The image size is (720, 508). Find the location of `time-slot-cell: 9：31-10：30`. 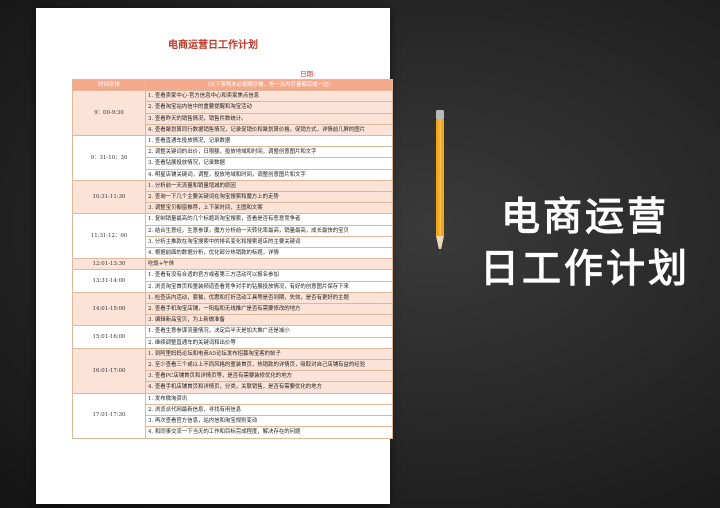

time-slot-cell: 9：31-10：30 is located at coordinates (109, 158).